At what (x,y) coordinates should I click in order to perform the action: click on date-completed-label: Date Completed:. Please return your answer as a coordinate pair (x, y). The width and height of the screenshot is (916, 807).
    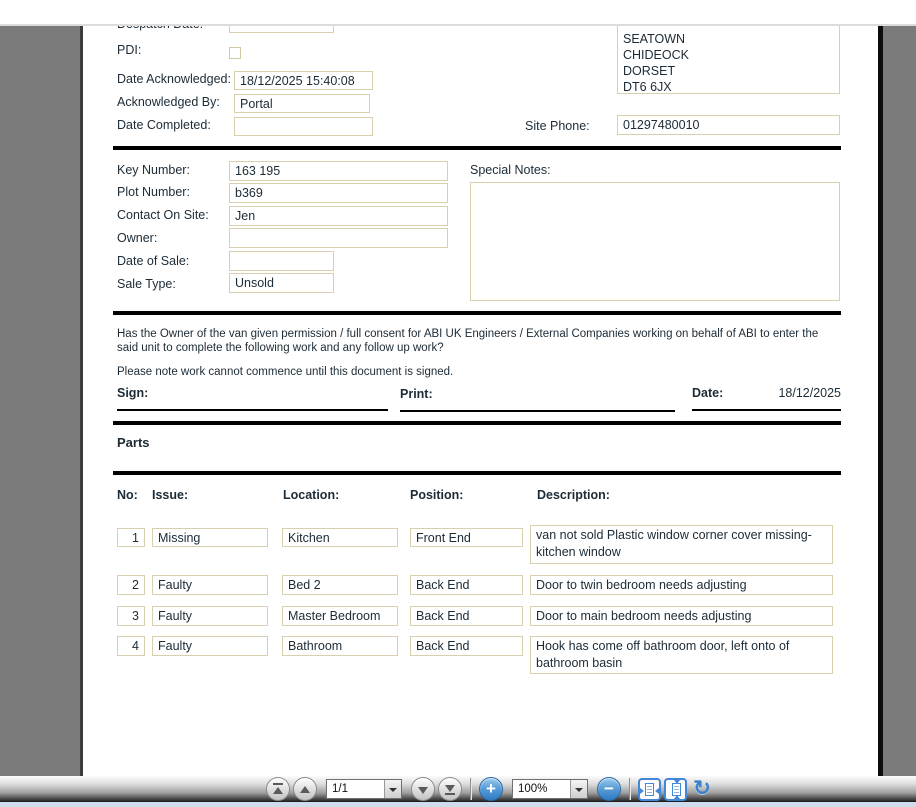
    Looking at the image, I should click on (164, 125).